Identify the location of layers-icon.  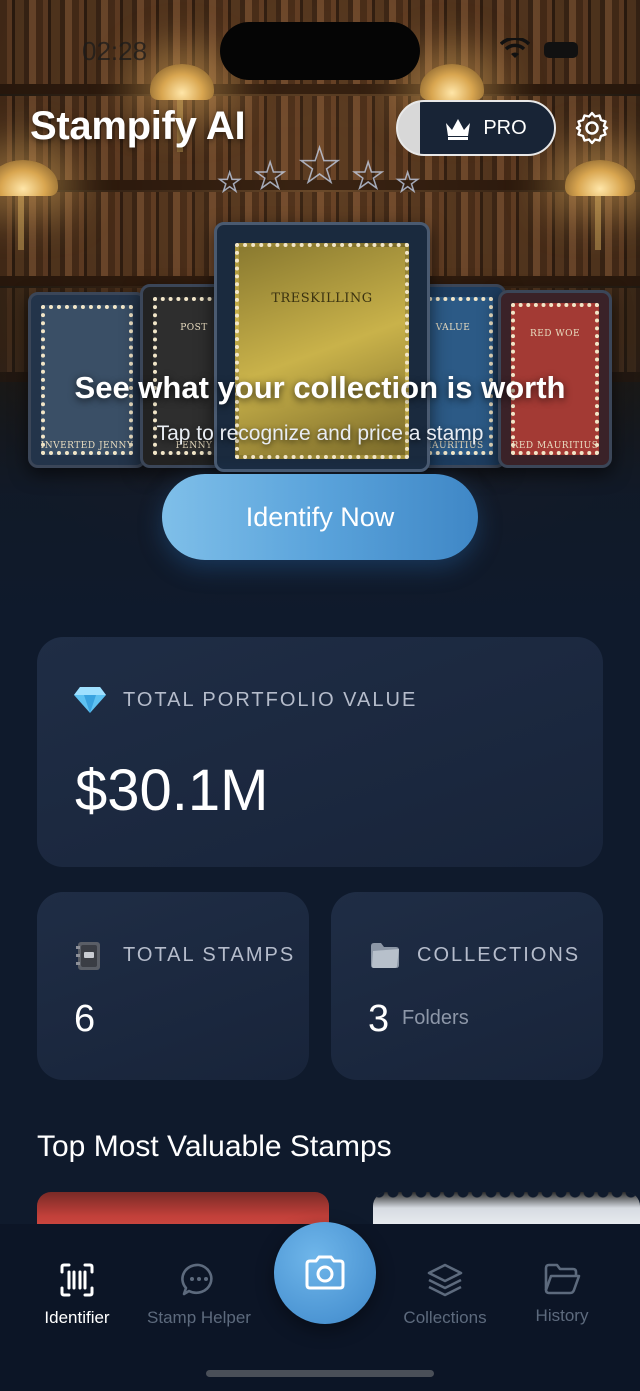
(445, 1280).